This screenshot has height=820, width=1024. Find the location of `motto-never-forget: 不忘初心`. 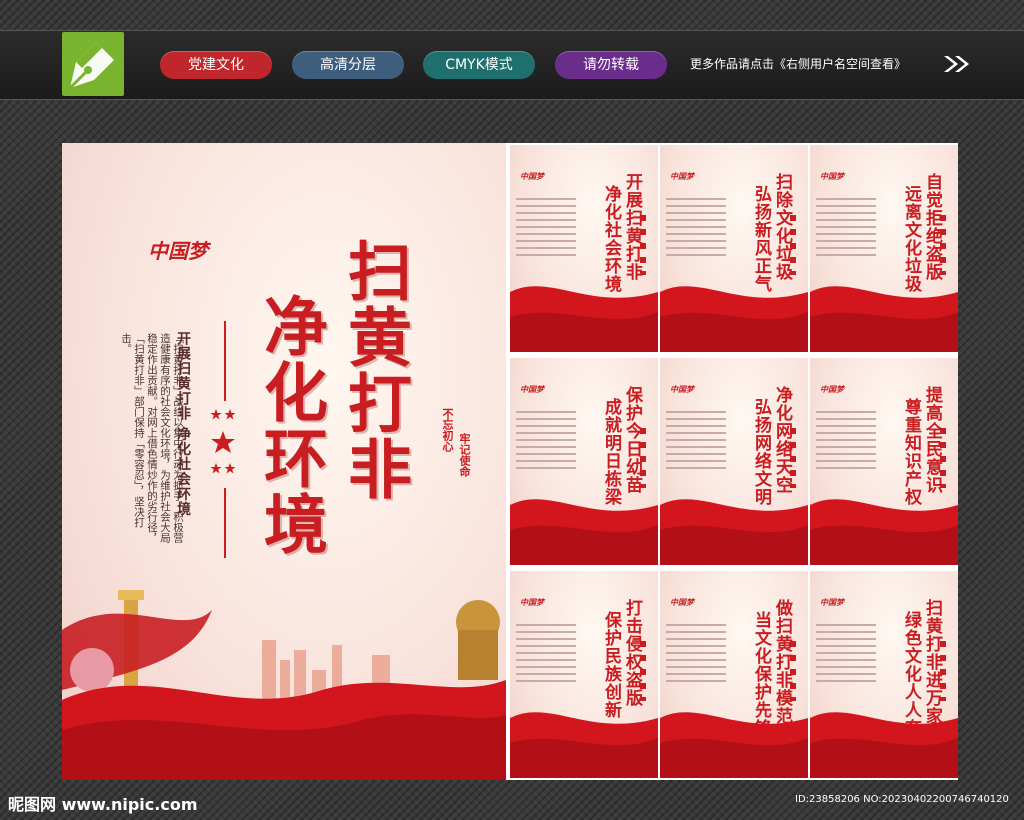

motto-never-forget: 不忘初心 is located at coordinates (447, 430).